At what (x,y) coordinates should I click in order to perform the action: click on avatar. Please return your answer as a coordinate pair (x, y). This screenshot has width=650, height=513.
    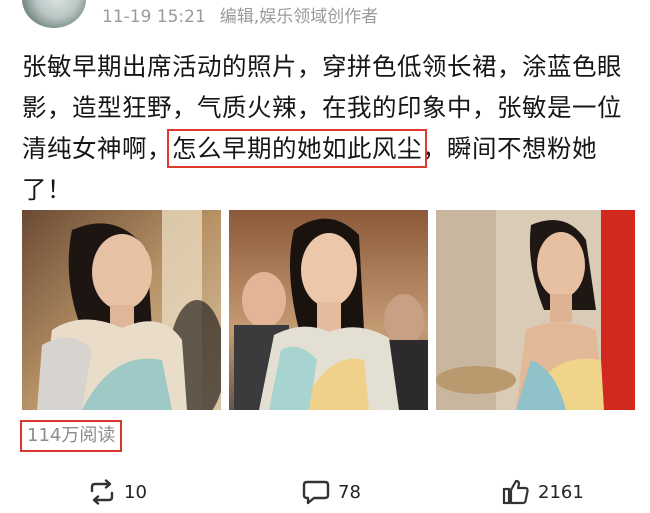
    Looking at the image, I should click on (54, 14).